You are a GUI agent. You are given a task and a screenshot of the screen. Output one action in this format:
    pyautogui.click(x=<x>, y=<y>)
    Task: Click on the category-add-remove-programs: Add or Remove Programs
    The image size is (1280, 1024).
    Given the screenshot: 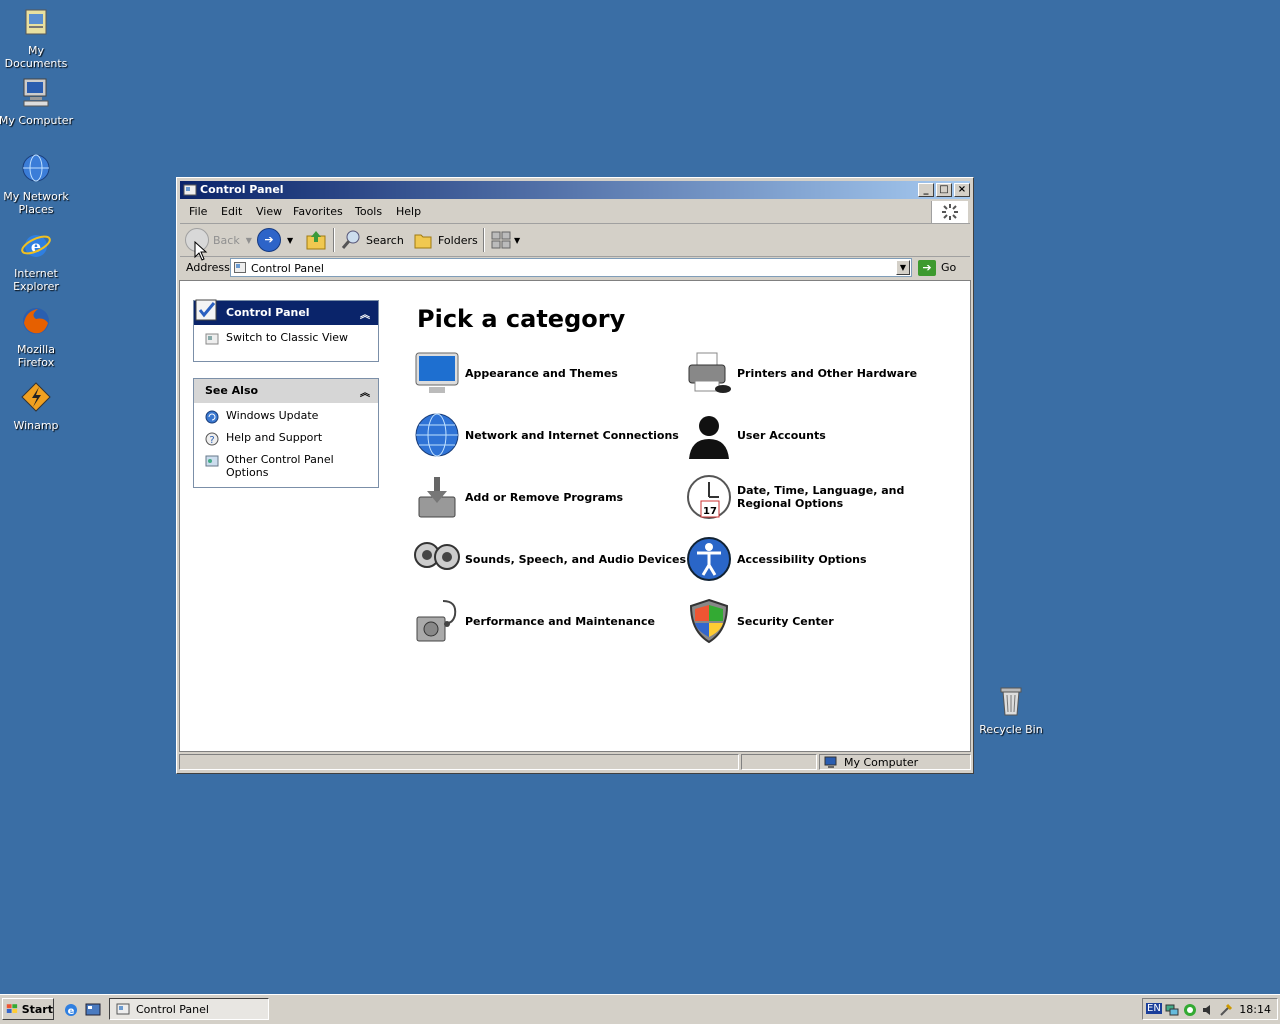 What is the action you would take?
    pyautogui.click(x=518, y=497)
    